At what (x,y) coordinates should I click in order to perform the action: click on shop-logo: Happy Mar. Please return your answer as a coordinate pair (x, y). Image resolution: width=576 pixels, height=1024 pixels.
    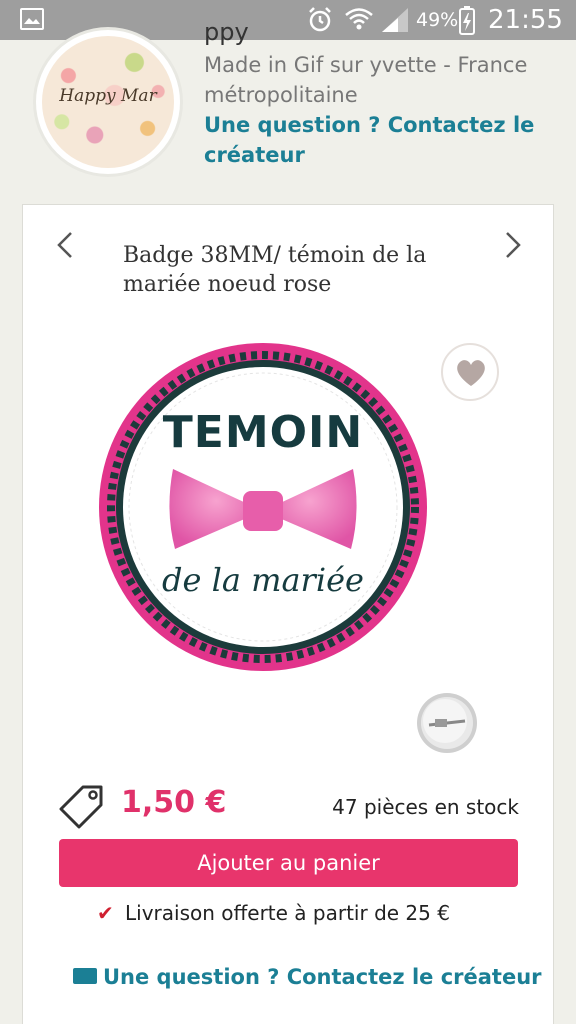
    Looking at the image, I should click on (108, 102).